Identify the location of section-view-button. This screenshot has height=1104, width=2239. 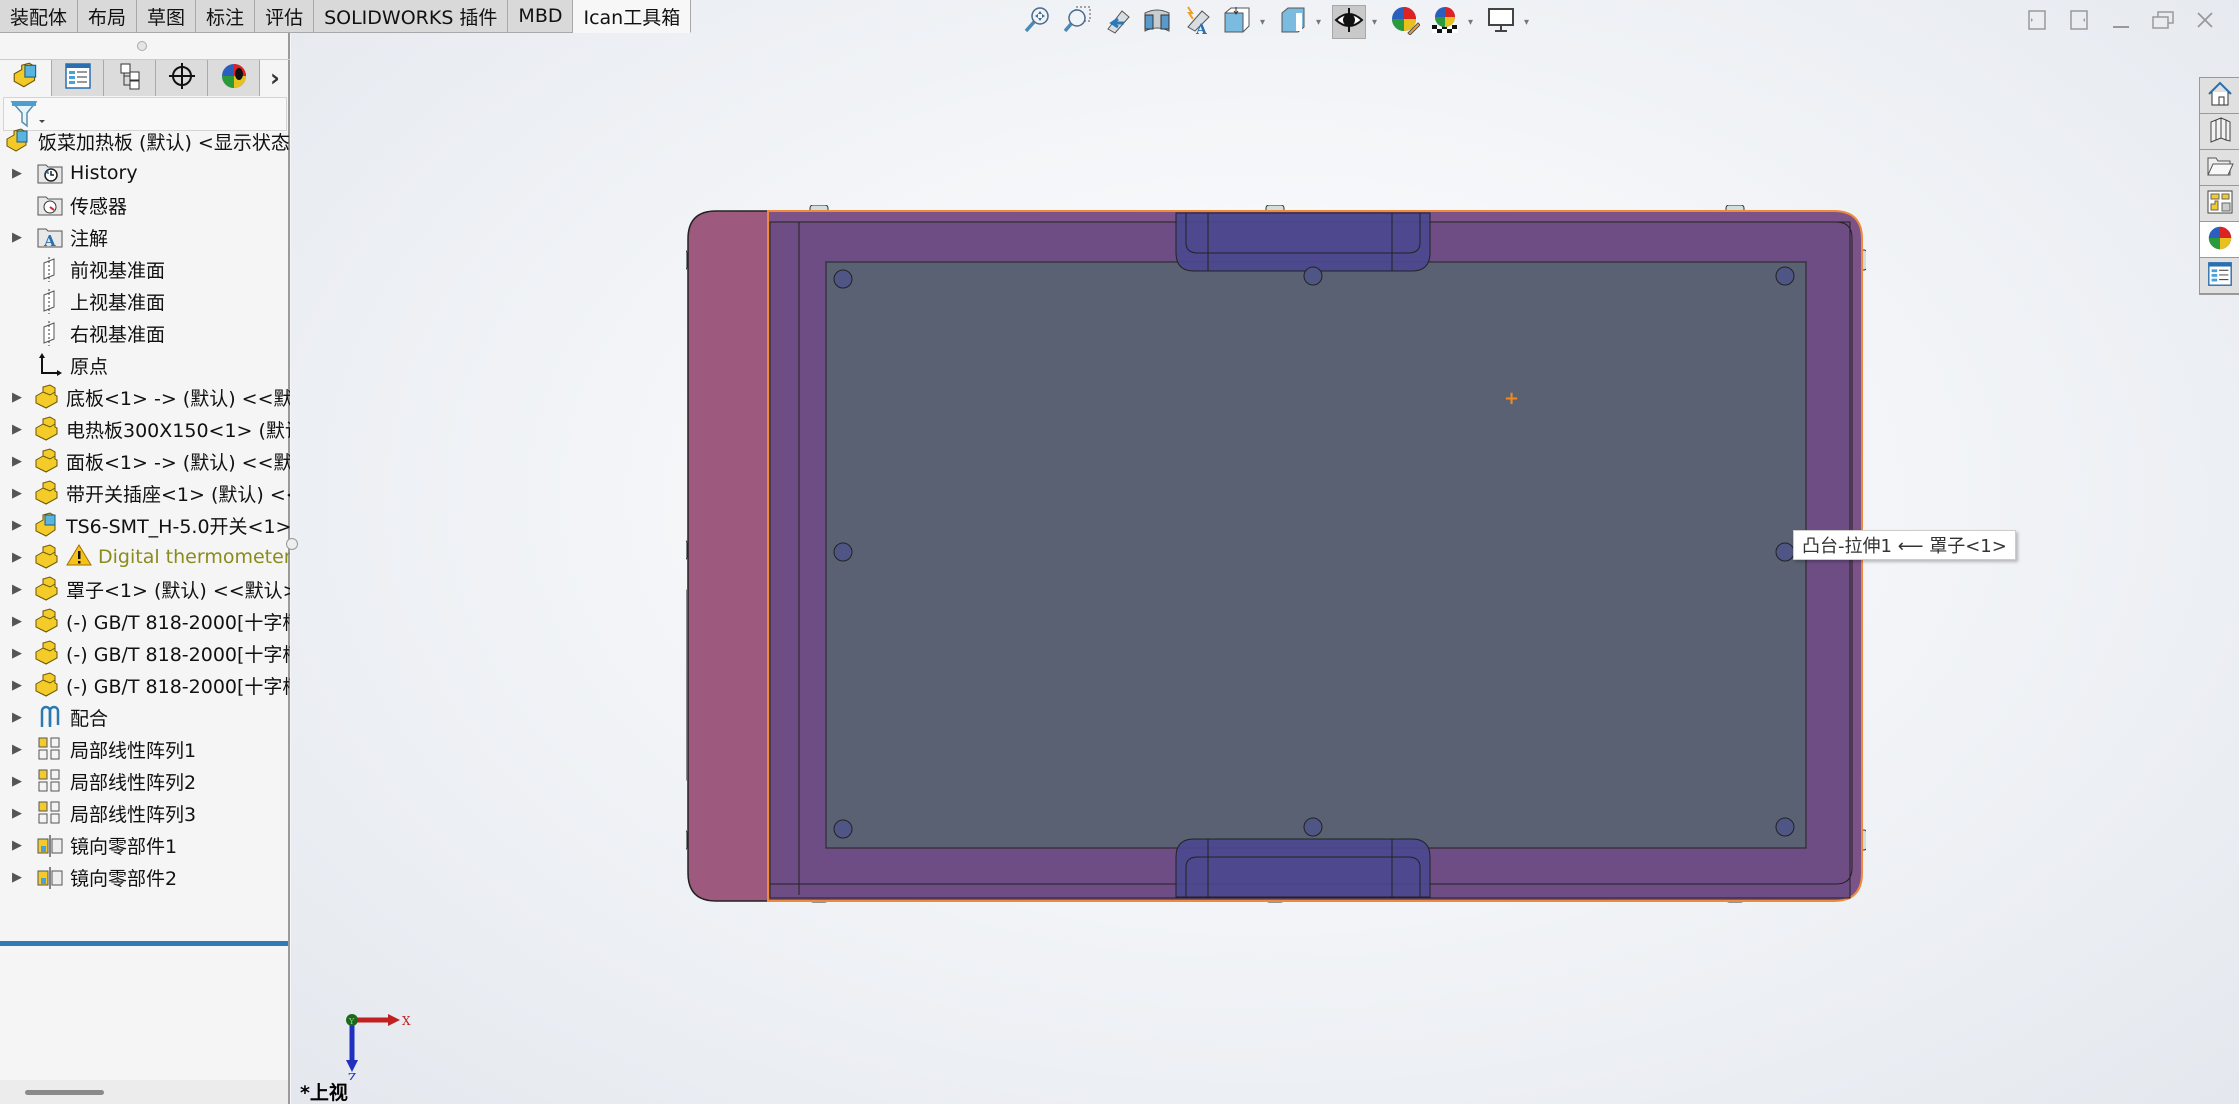
(1157, 22).